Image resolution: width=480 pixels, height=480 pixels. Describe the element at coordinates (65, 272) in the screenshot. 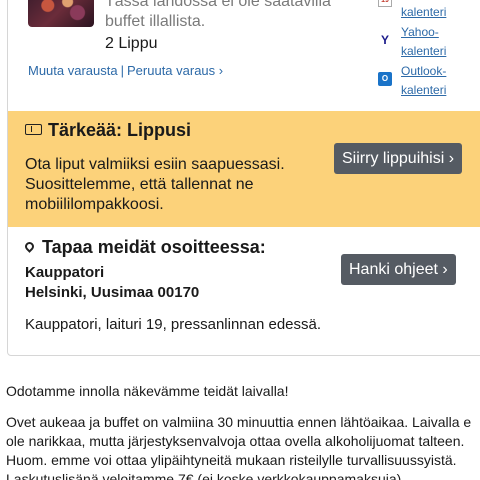

I see `address-line-1: Kauppatori` at that location.